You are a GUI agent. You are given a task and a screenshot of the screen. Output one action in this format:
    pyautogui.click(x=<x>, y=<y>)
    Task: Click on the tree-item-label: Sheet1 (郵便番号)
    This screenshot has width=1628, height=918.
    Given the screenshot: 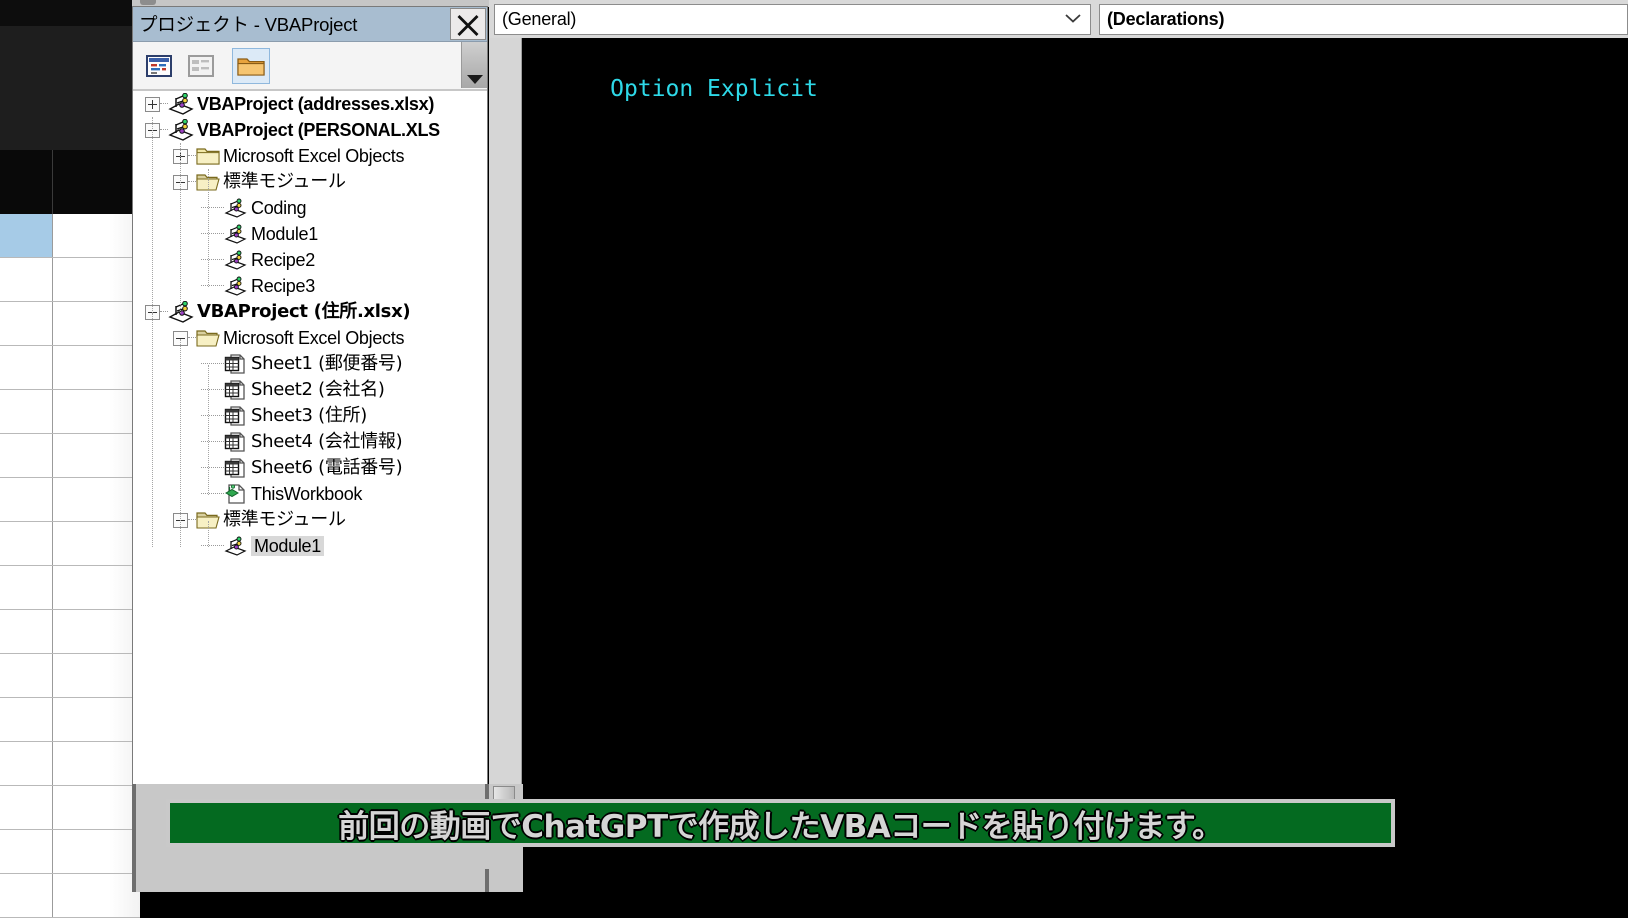 What is the action you would take?
    pyautogui.click(x=327, y=363)
    